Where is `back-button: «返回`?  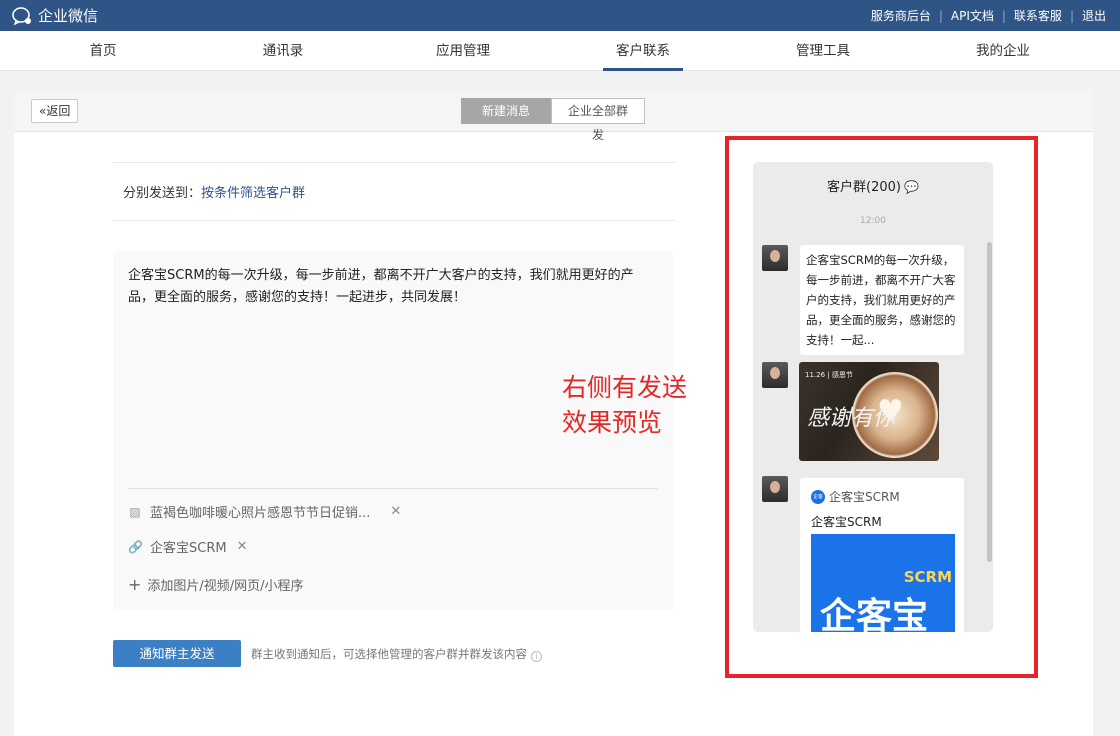
back-button: «返回 is located at coordinates (55, 111).